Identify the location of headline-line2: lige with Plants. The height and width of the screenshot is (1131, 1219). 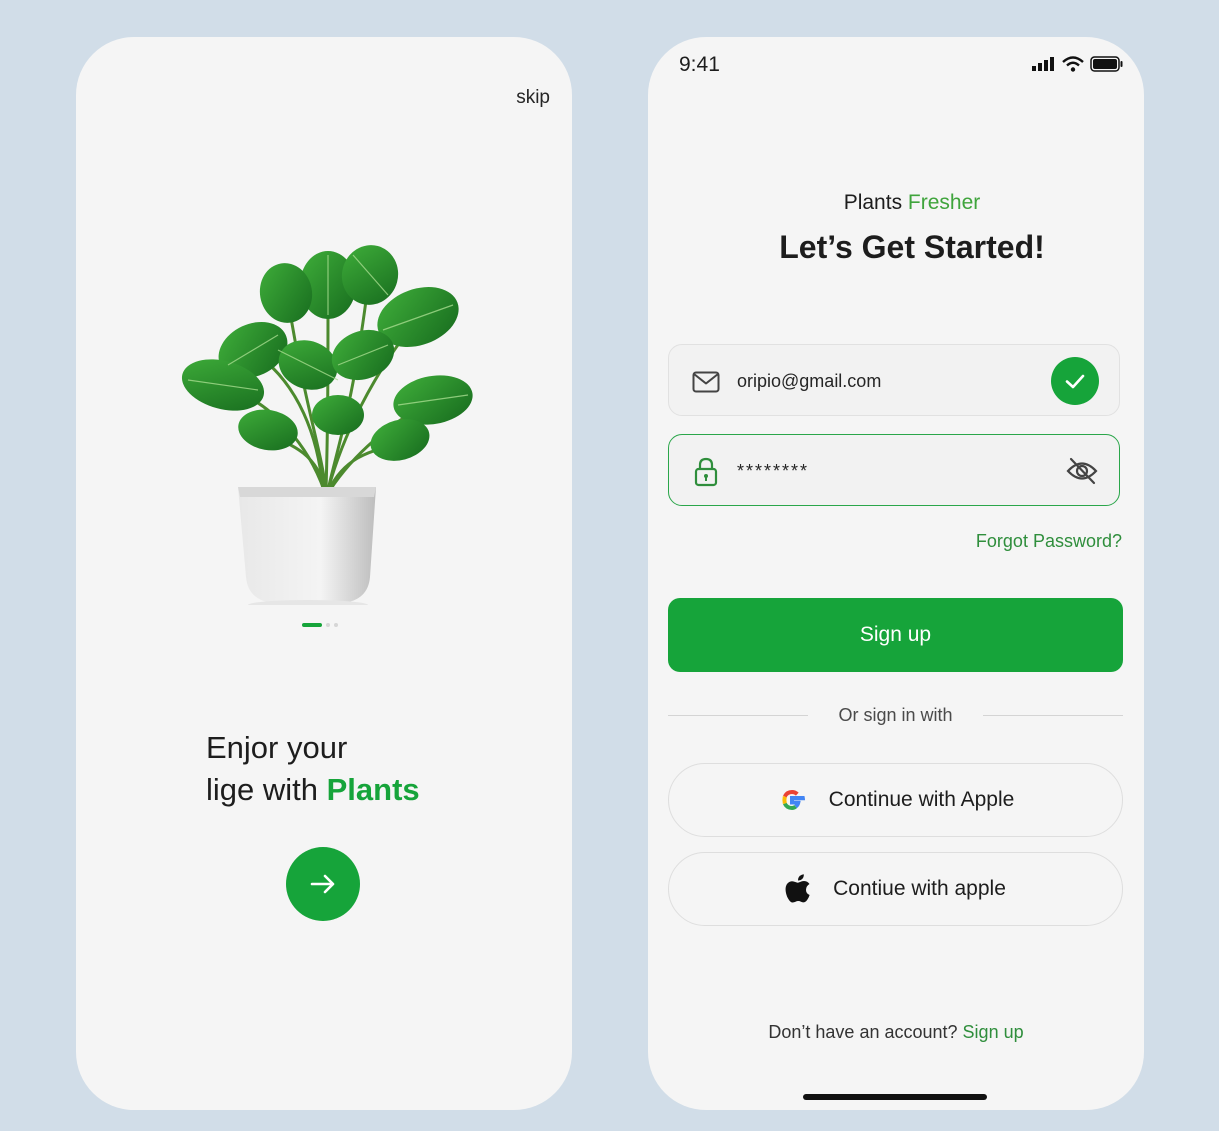
(313, 790).